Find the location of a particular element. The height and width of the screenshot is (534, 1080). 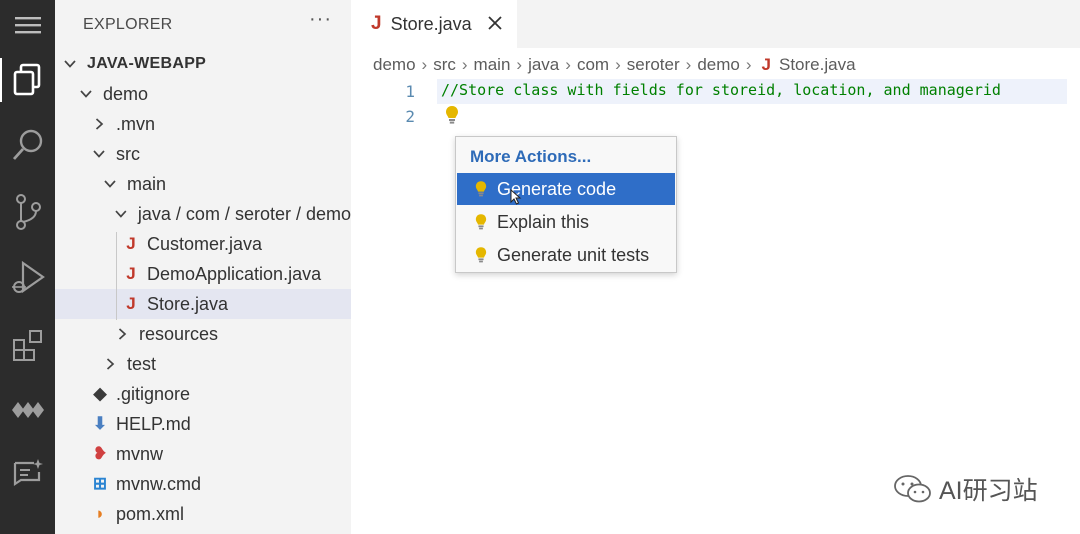

search-icon is located at coordinates (27, 145).